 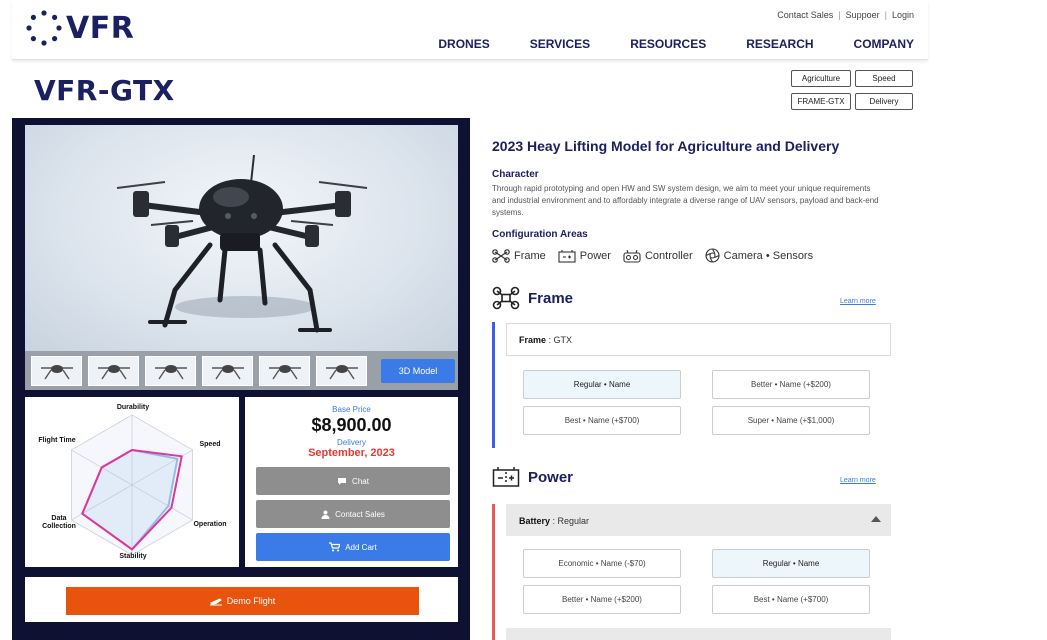 I want to click on frame-section-icon, so click(x=506, y=298).